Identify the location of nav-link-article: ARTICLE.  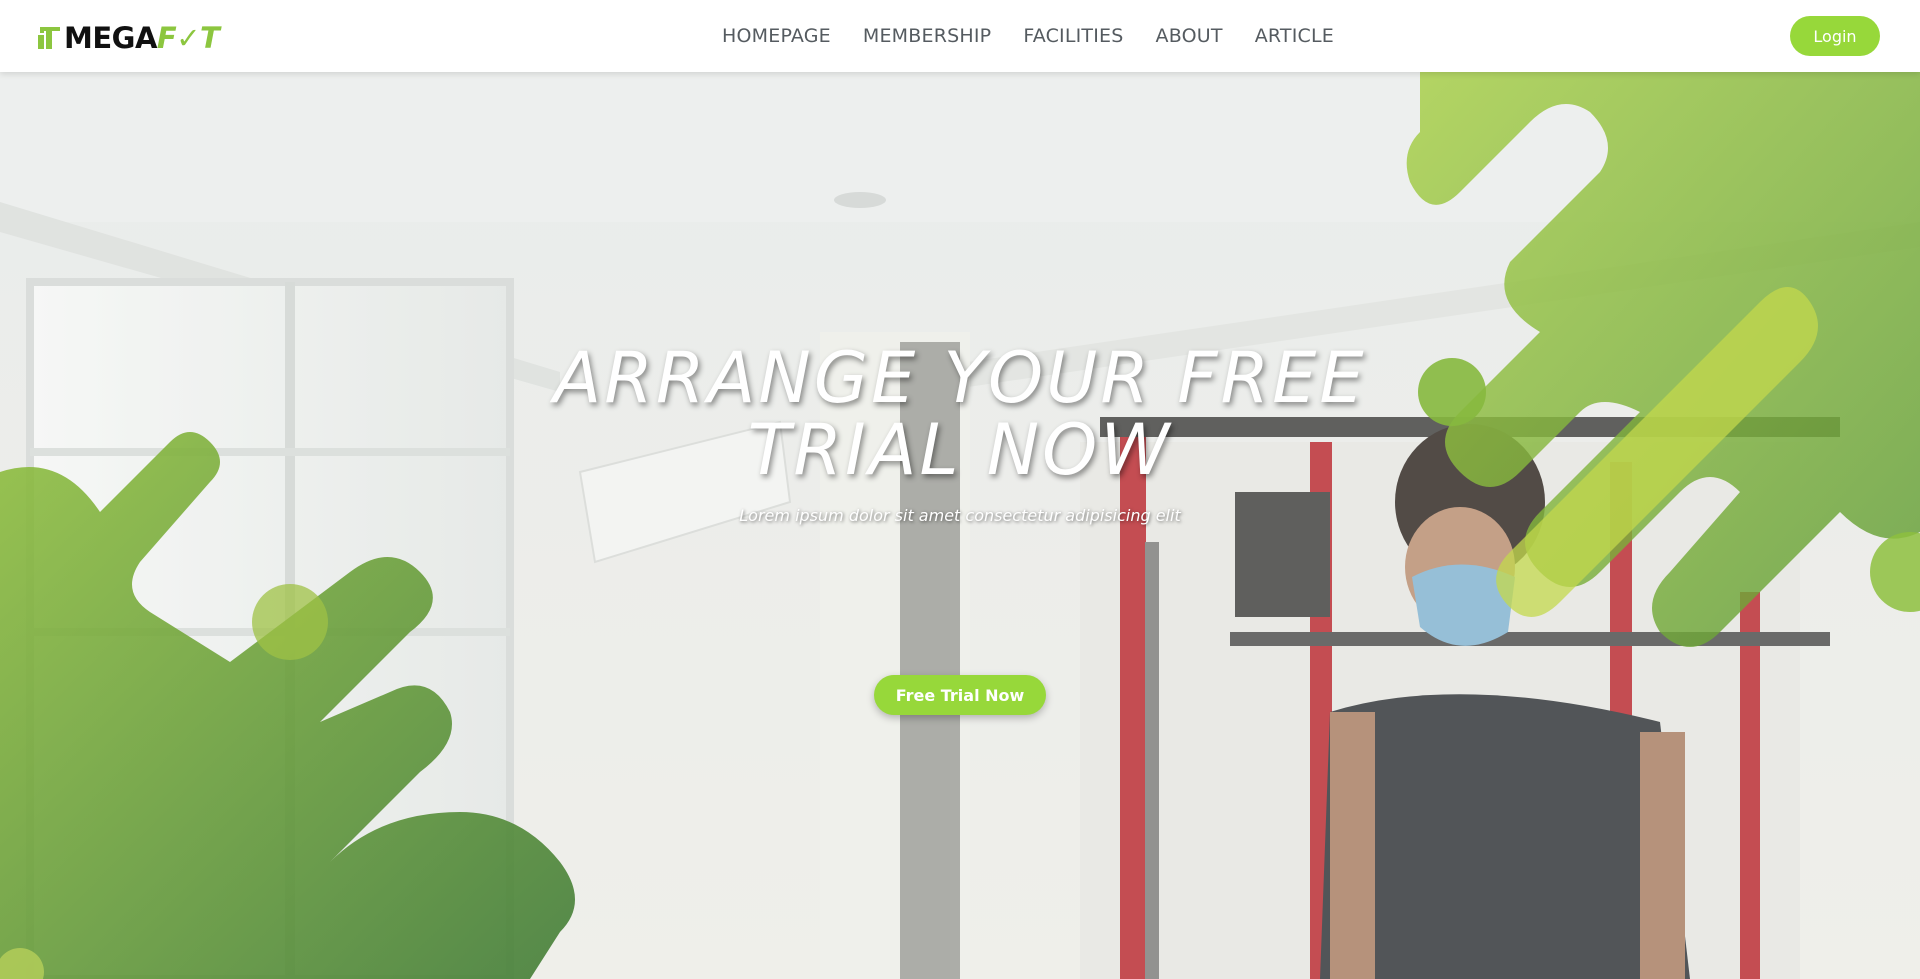
(1294, 36).